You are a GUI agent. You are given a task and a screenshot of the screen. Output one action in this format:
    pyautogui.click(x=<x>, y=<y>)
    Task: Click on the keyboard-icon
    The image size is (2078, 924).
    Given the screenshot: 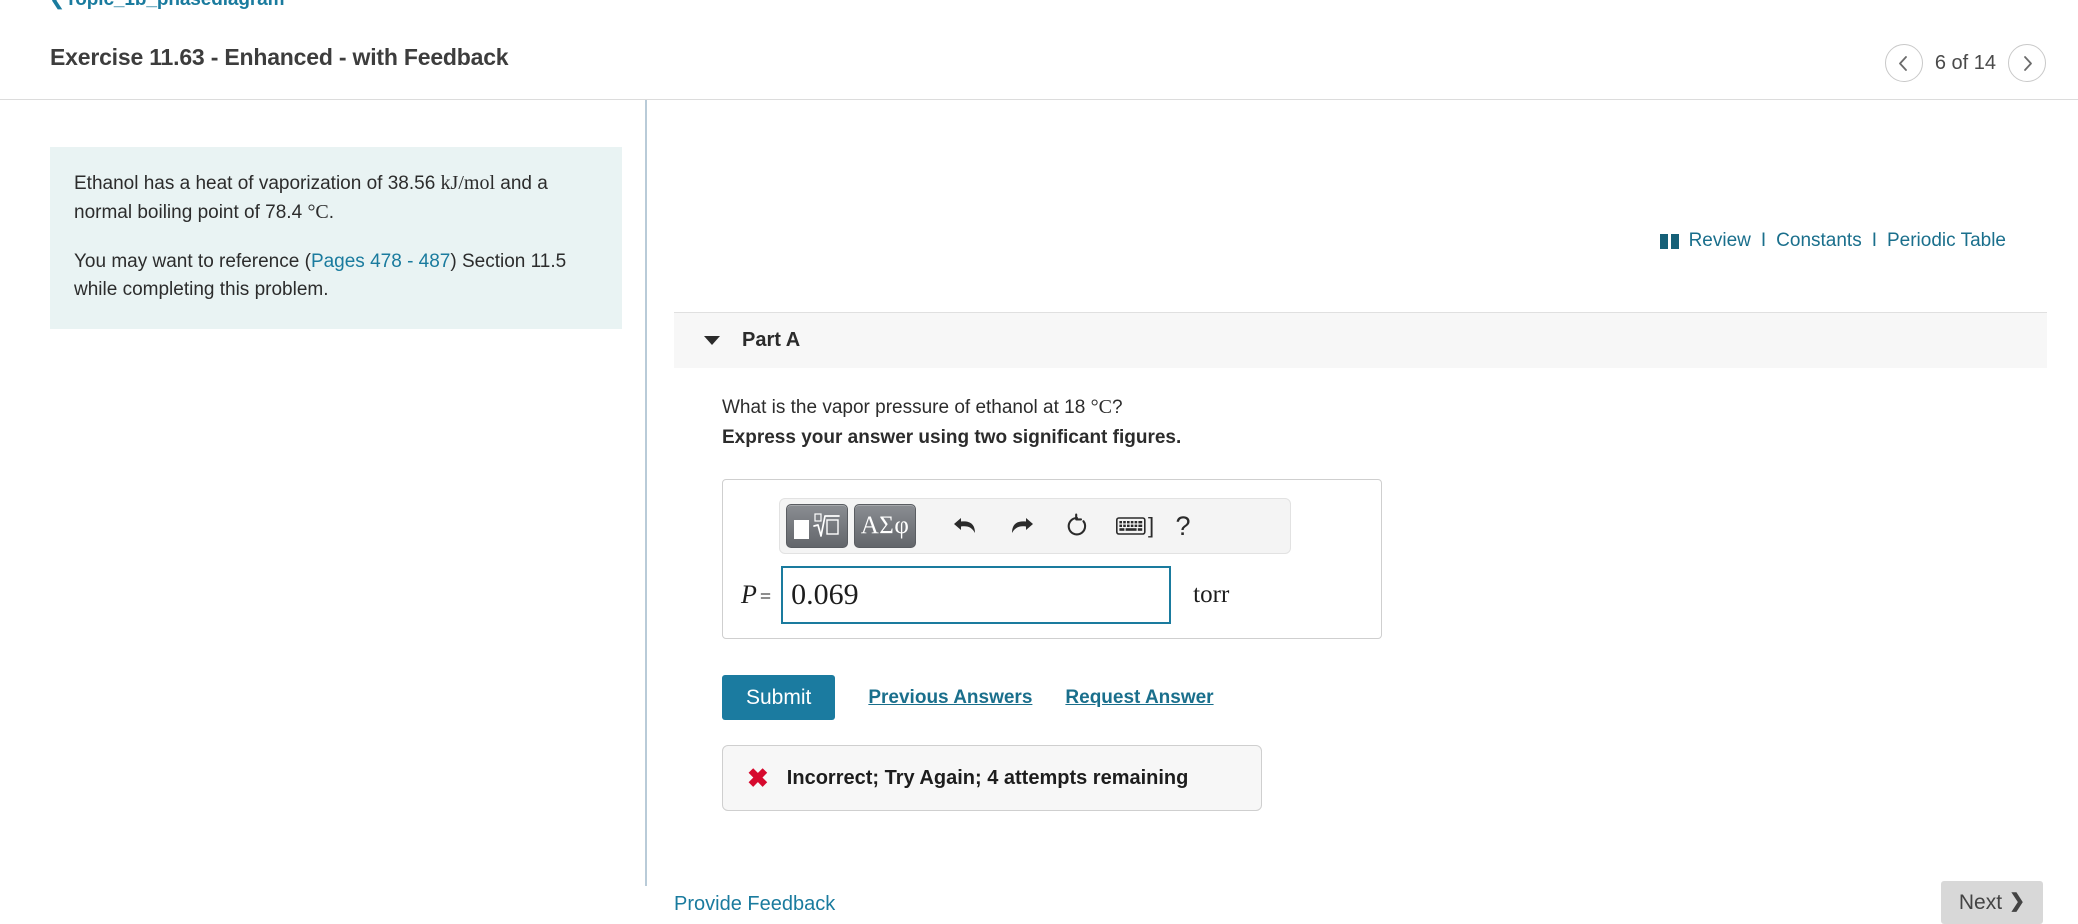 What is the action you would take?
    pyautogui.click(x=1130, y=526)
    